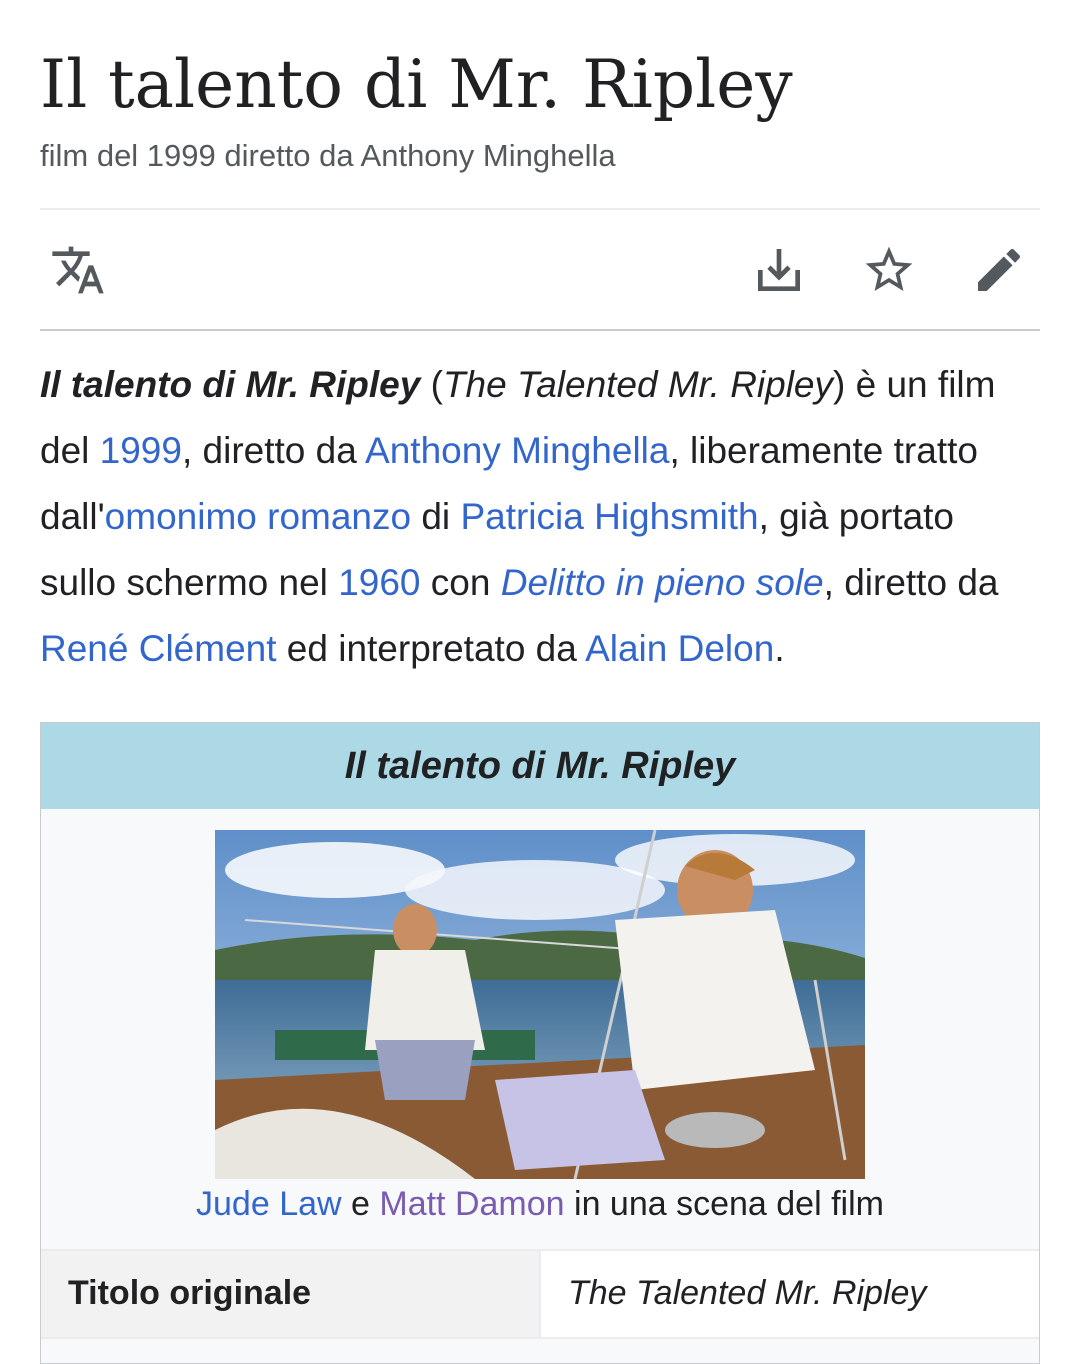  I want to click on link-anthony-minghella: Anthony Minghella, so click(517, 450).